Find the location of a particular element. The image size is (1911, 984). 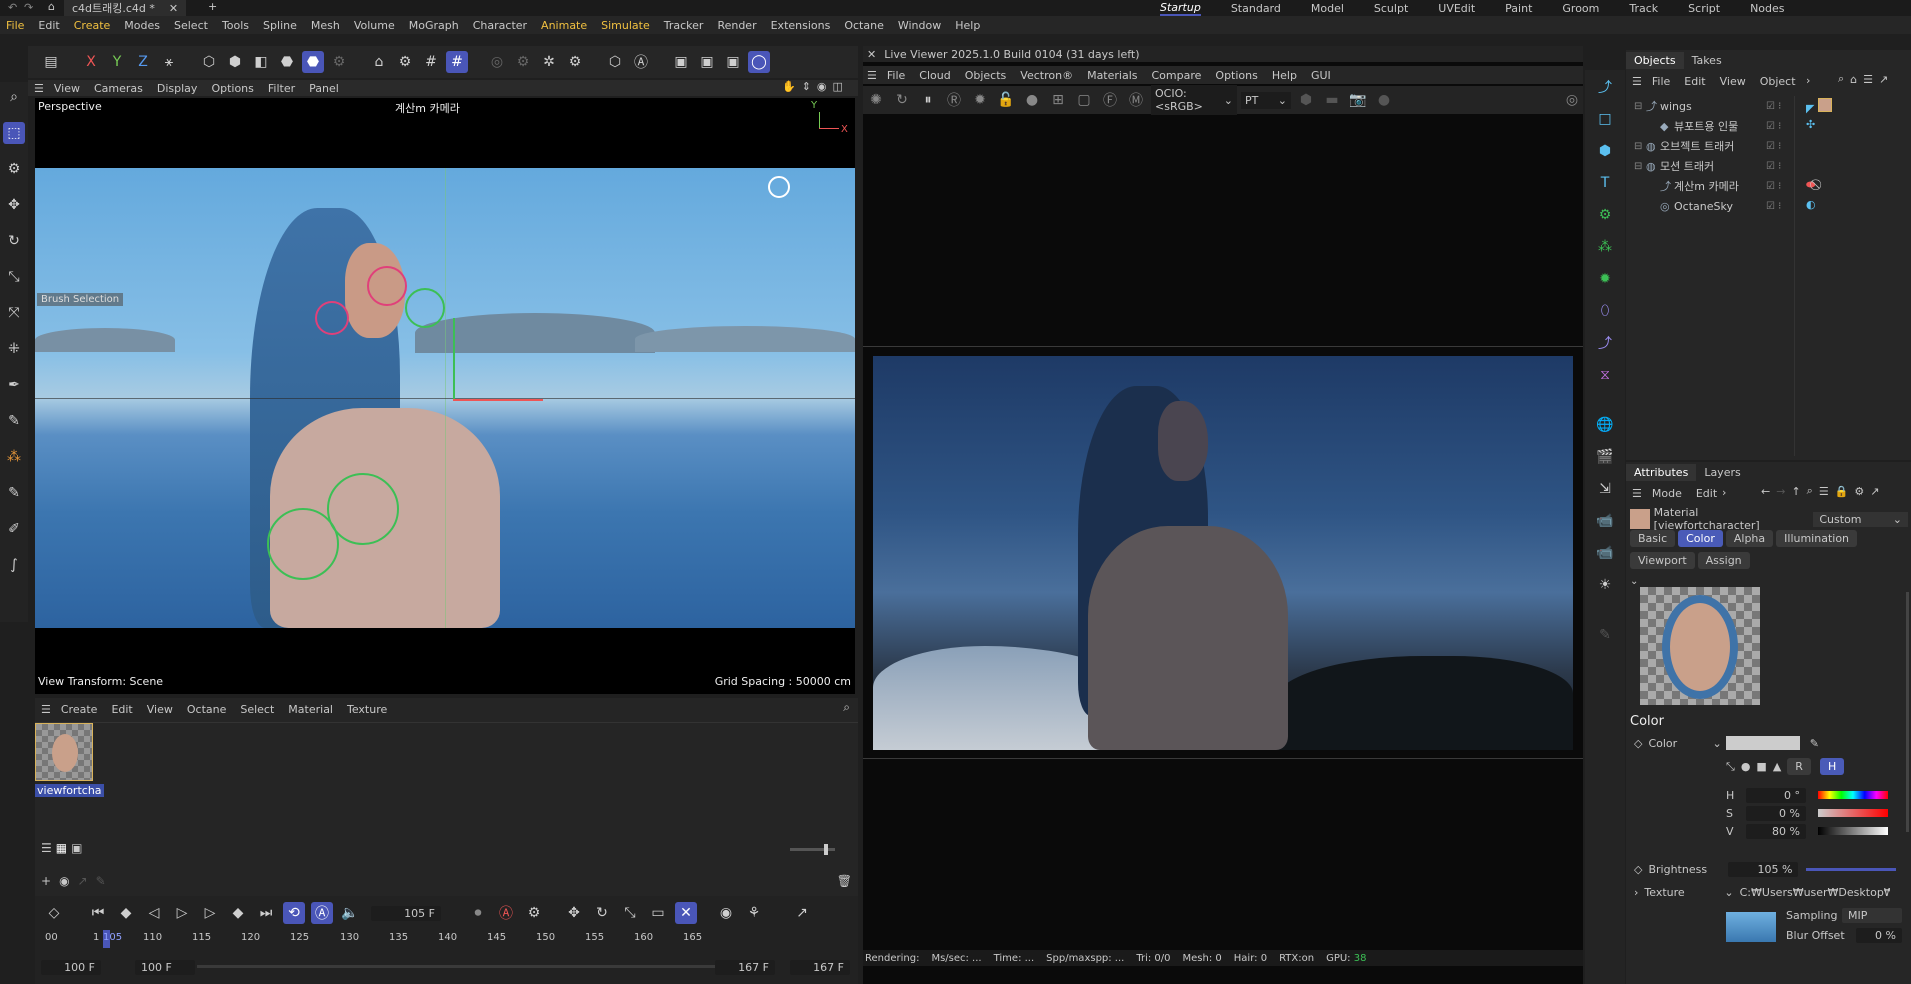

expand-icon: ⊟ is located at coordinates (1640, 166).